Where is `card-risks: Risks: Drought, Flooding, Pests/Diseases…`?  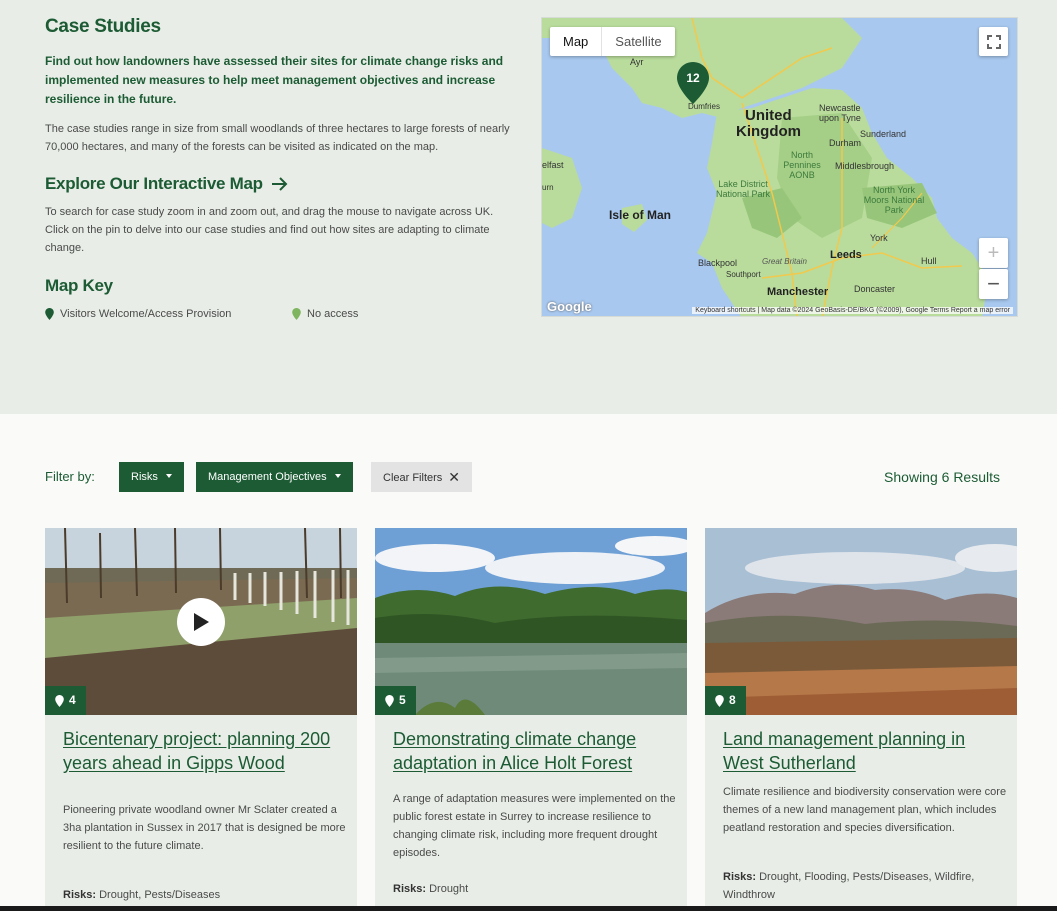
card-risks: Risks: Drought, Flooding, Pests/Diseases… is located at coordinates (863, 886).